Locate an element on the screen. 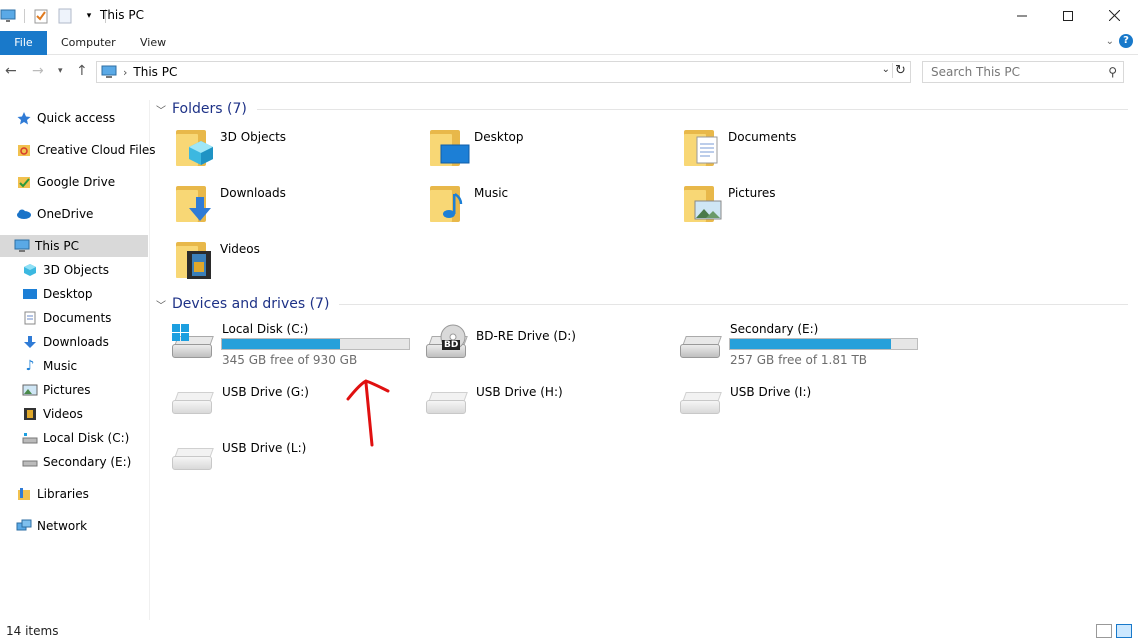 The height and width of the screenshot is (643, 1138). folder-tile-music: Music is located at coordinates (468, 204).